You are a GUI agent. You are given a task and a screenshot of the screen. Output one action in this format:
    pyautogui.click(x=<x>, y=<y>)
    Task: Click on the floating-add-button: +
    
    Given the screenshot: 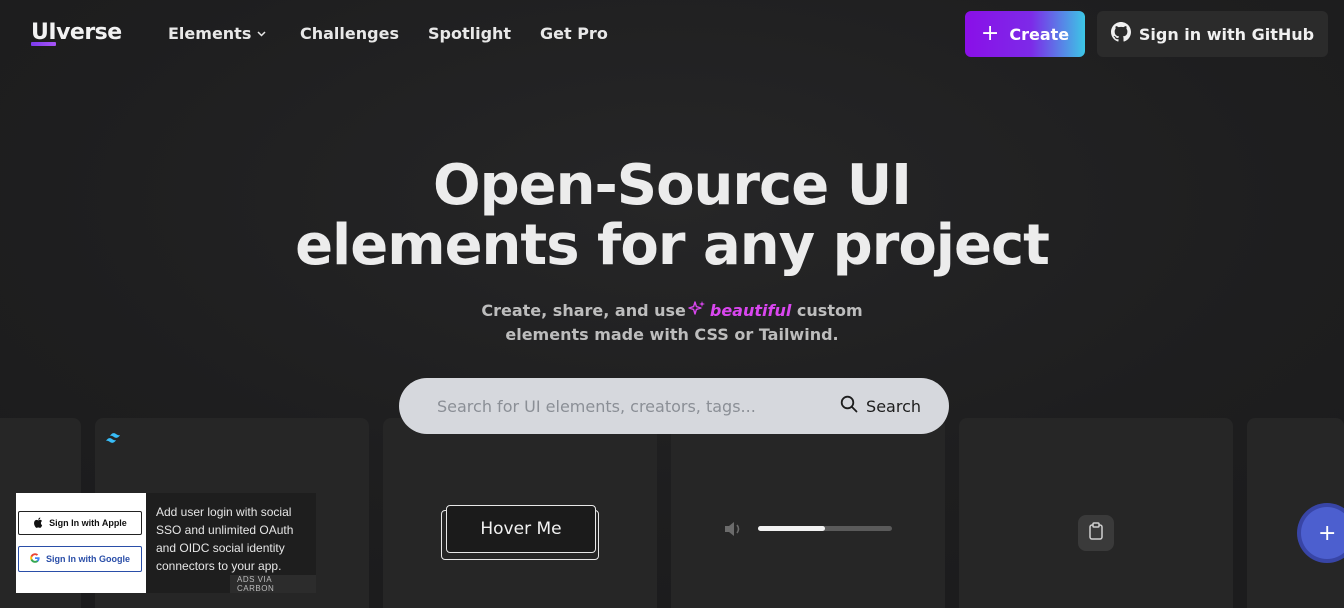 What is the action you would take?
    pyautogui.click(x=1322, y=533)
    